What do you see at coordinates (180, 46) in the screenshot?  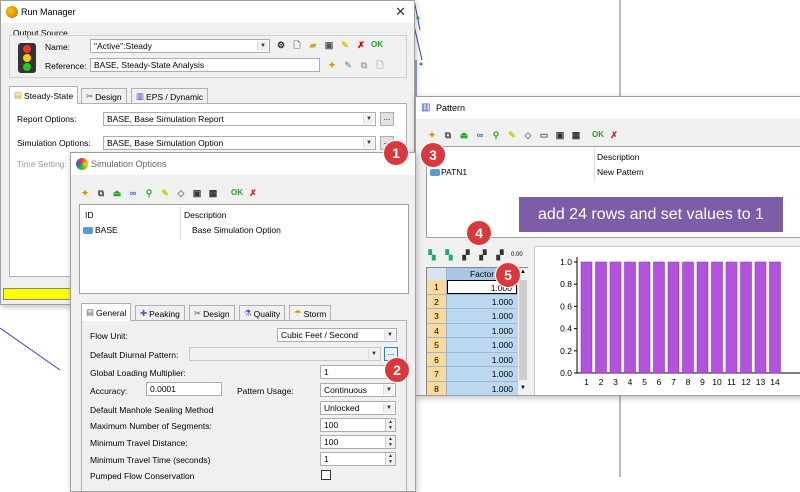 I see `name-select: "Active":Steady ▼` at bounding box center [180, 46].